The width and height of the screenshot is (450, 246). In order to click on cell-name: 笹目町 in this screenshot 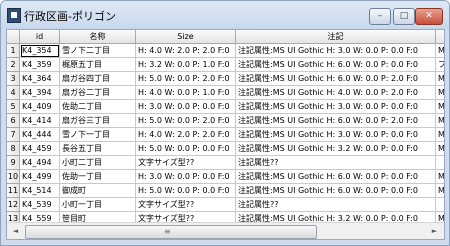, I will do `click(98, 217)`.